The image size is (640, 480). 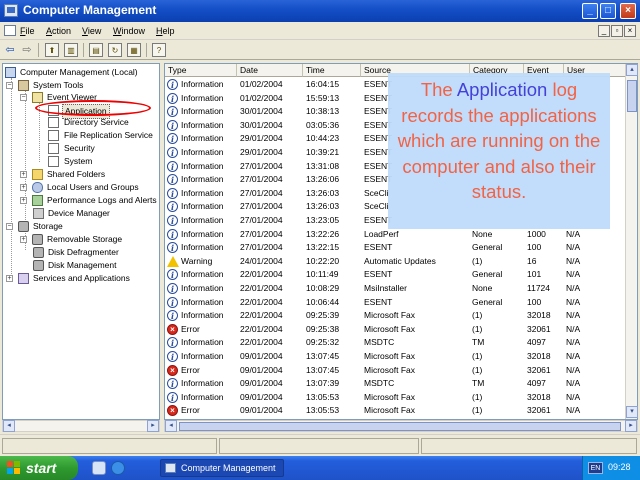 I want to click on clock: 09:28, so click(x=619, y=467).